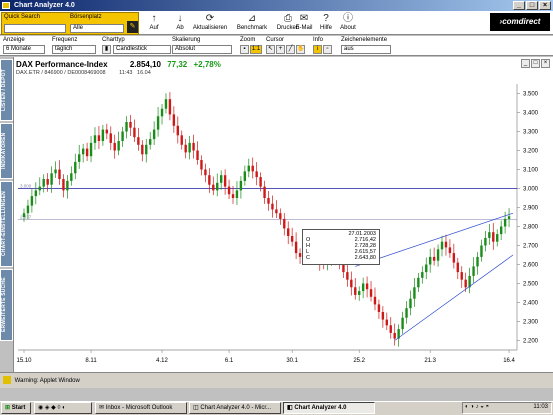 Image resolution: width=553 pixels, height=415 pixels. What do you see at coordinates (531, 285) in the screenshot?
I see `y-tick-label: 2.500` at bounding box center [531, 285].